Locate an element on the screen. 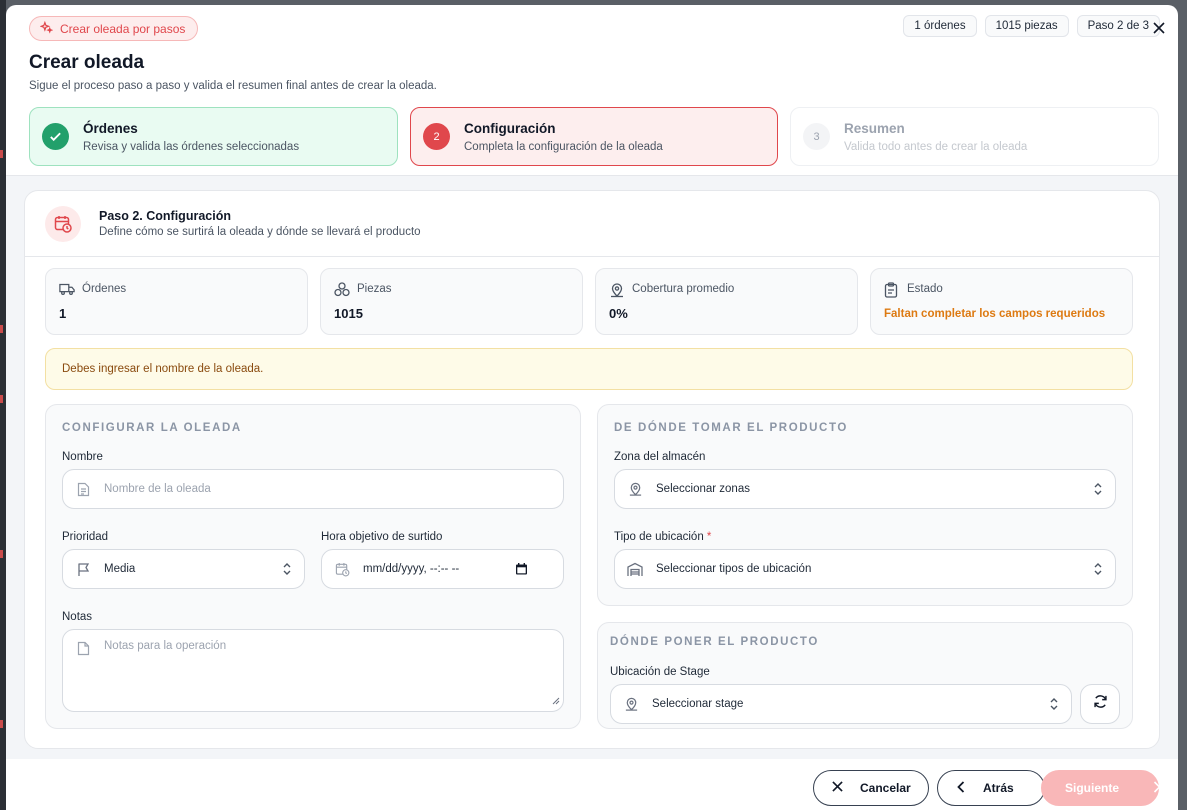  zone-label: Zona del almacén is located at coordinates (660, 457).